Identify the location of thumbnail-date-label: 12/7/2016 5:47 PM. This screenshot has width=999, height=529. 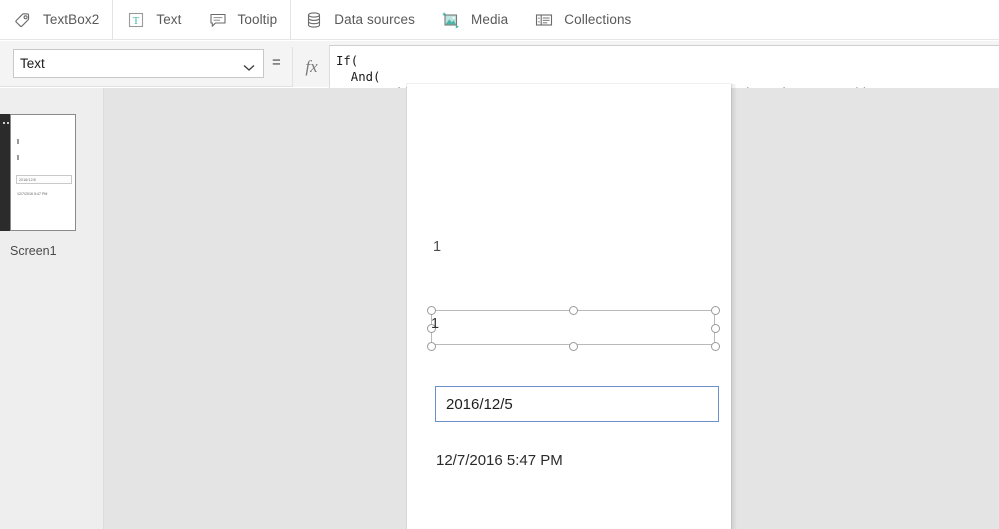
(32, 194).